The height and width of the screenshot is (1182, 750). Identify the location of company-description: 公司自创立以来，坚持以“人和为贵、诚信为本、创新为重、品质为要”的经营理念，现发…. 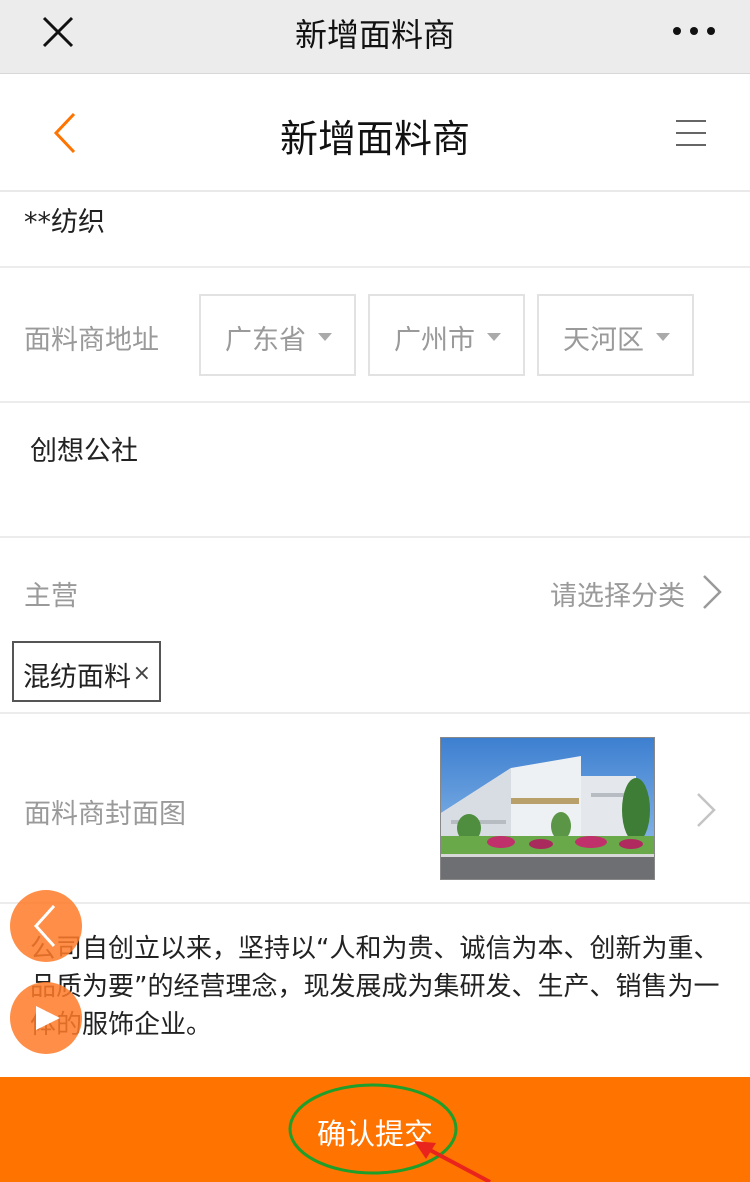
(375, 987).